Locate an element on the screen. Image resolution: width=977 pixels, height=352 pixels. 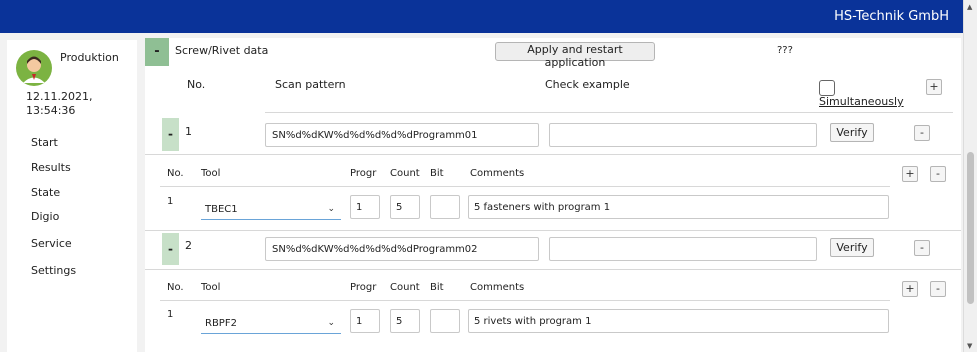
row-1-sub-header-tool: Tool is located at coordinates (211, 173).